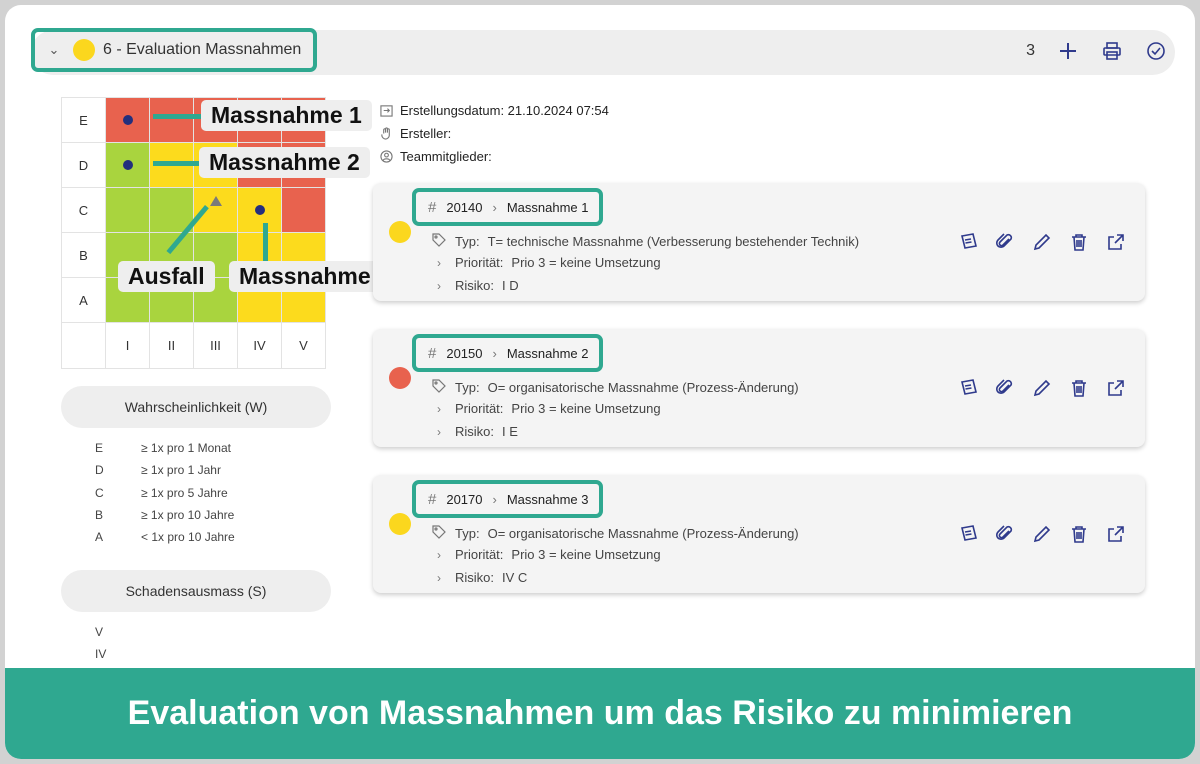 Image resolution: width=1200 pixels, height=764 pixels. Describe the element at coordinates (193, 233) in the screenshot. I see `risk-matrix: E D C B A I II III IV V` at that location.